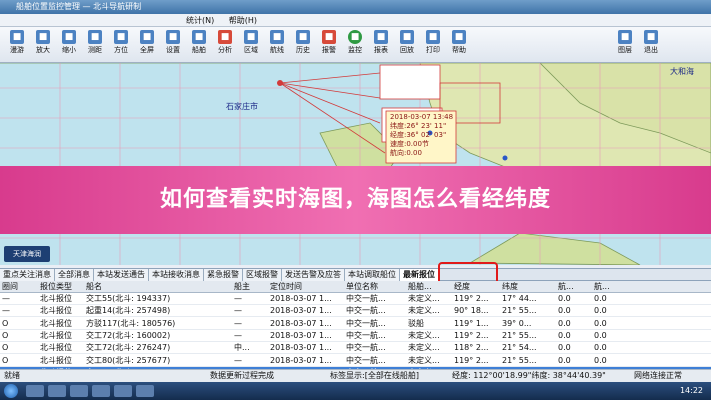 Image resolution: width=711 pixels, height=400 pixels. What do you see at coordinates (95, 44) in the screenshot?
I see `toolbar-button: ■ 测距` at bounding box center [95, 44].